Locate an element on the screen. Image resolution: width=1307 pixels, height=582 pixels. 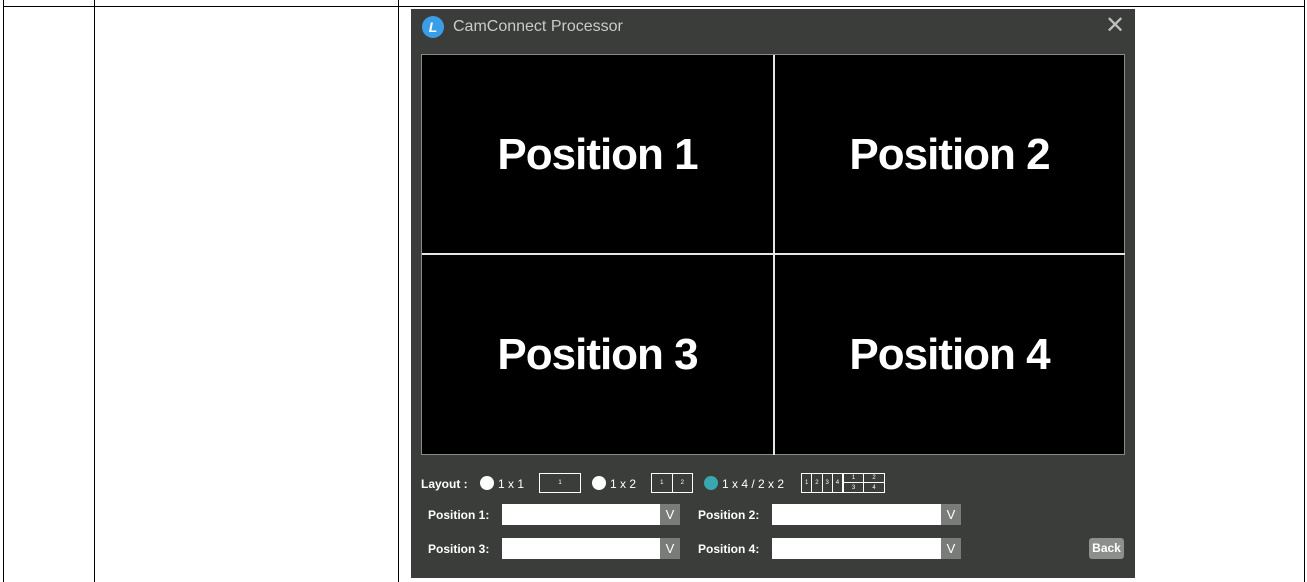
layout-1x2-icon: 1 2 is located at coordinates (672, 483).